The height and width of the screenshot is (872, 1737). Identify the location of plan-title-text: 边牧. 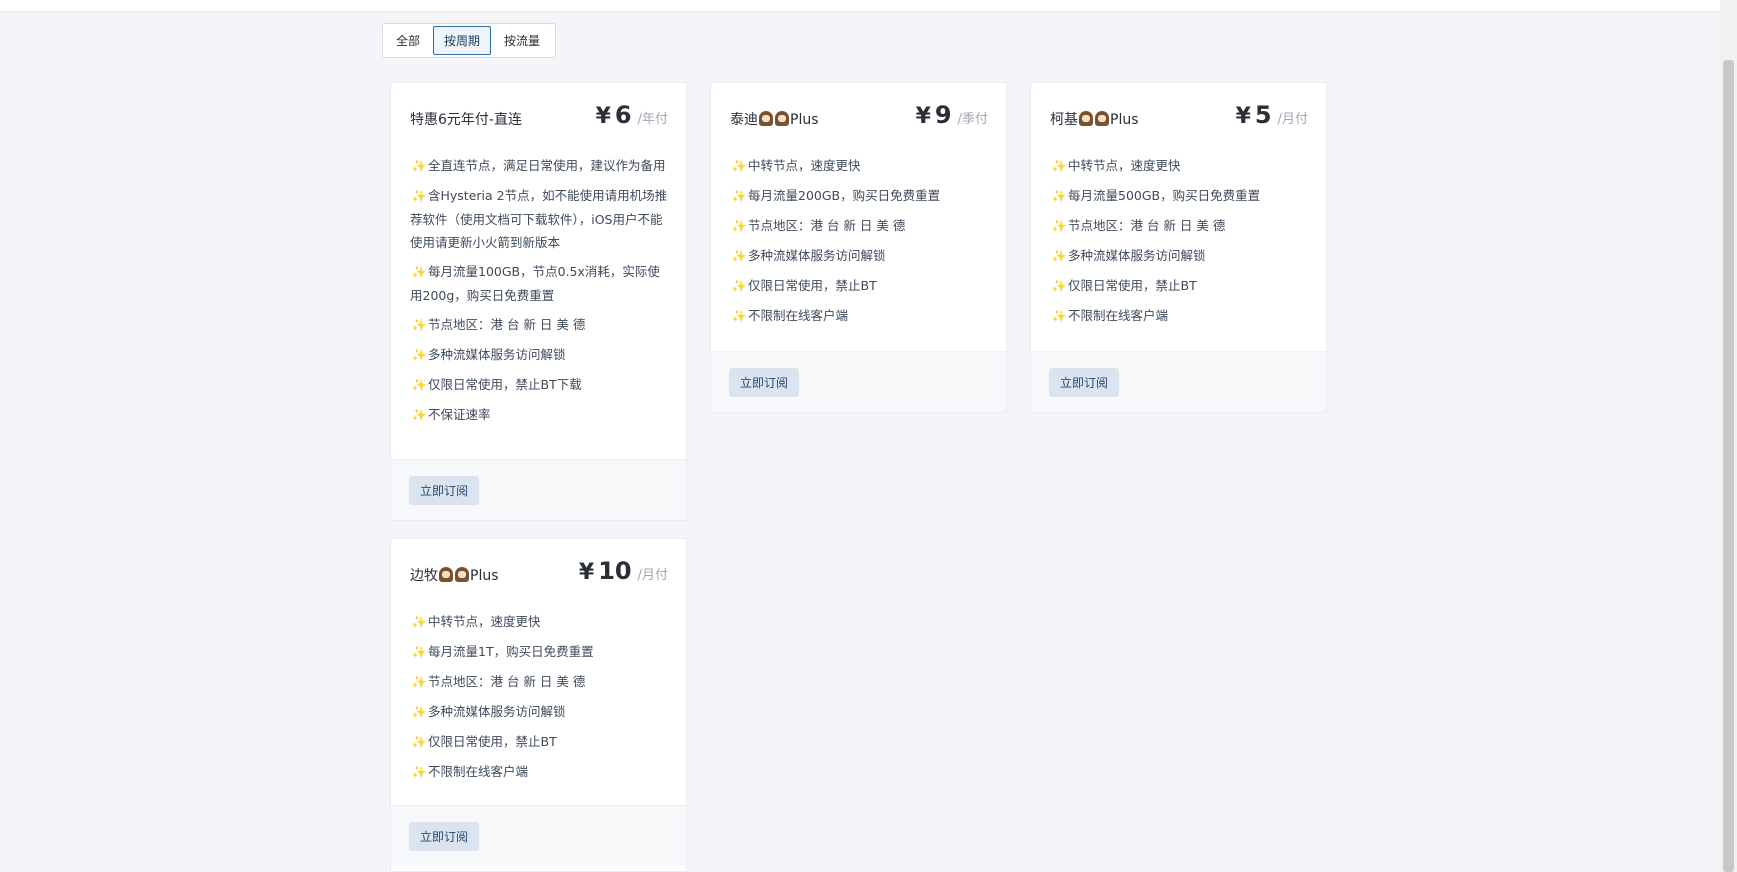
(424, 576).